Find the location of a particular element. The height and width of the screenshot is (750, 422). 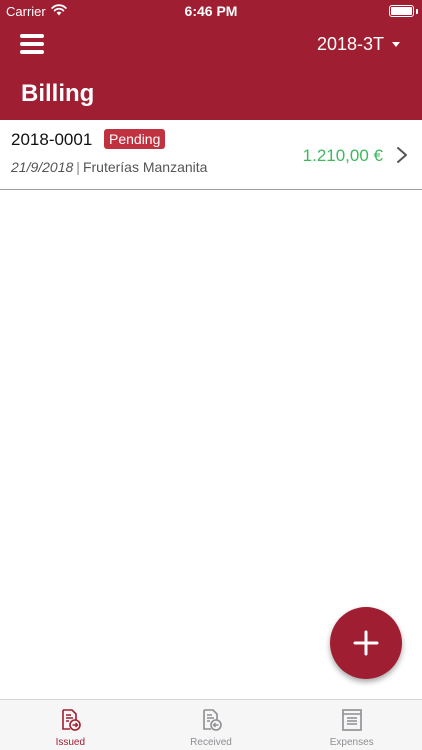

tab-received: Received is located at coordinates (211, 725).